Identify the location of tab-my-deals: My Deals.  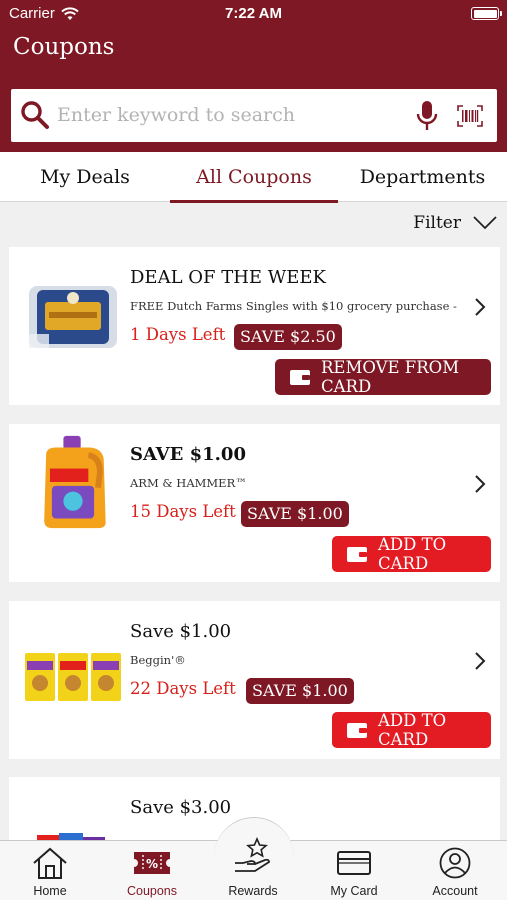
(85, 177).